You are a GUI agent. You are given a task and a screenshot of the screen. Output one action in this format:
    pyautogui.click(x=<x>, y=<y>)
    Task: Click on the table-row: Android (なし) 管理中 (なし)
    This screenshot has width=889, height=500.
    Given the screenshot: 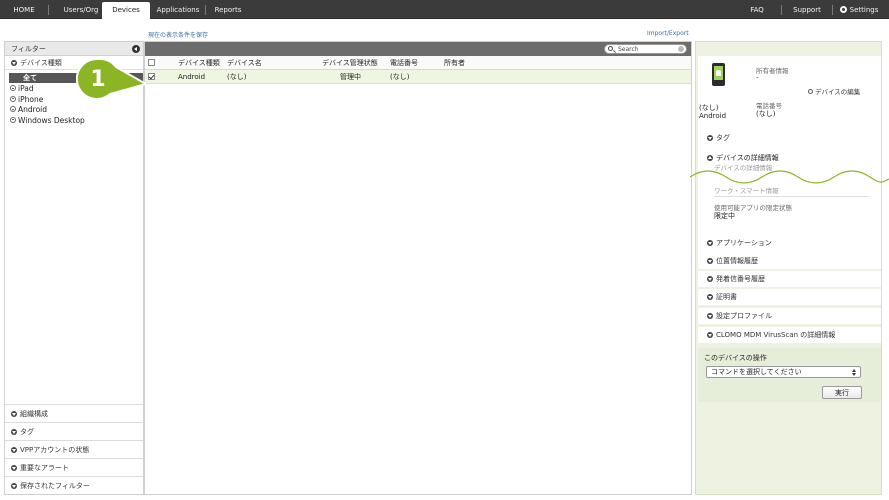 What is the action you would take?
    pyautogui.click(x=418, y=77)
    